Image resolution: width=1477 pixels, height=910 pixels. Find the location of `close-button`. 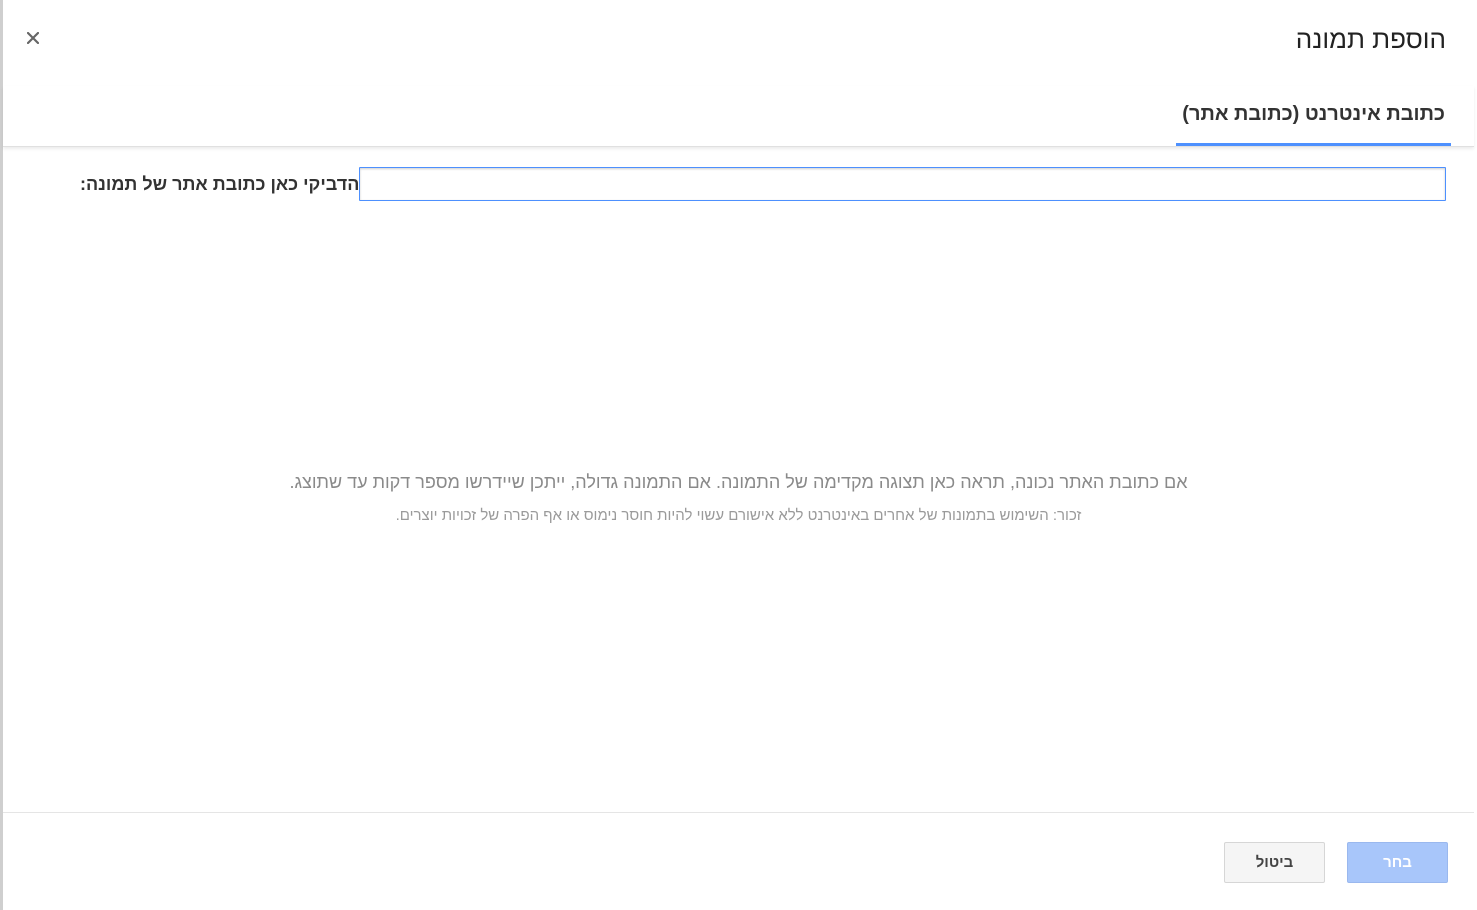

close-button is located at coordinates (33, 38).